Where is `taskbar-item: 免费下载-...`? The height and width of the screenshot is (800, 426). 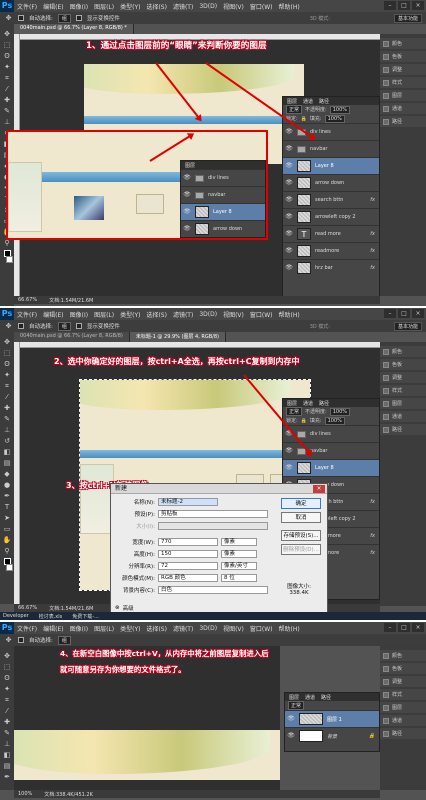
taskbar-item: 免费下载-... is located at coordinates (85, 616).